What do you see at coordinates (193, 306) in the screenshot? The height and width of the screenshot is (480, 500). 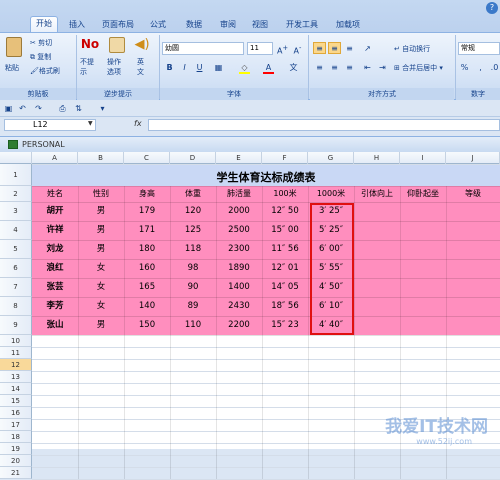 I see `data-cell: 89` at bounding box center [193, 306].